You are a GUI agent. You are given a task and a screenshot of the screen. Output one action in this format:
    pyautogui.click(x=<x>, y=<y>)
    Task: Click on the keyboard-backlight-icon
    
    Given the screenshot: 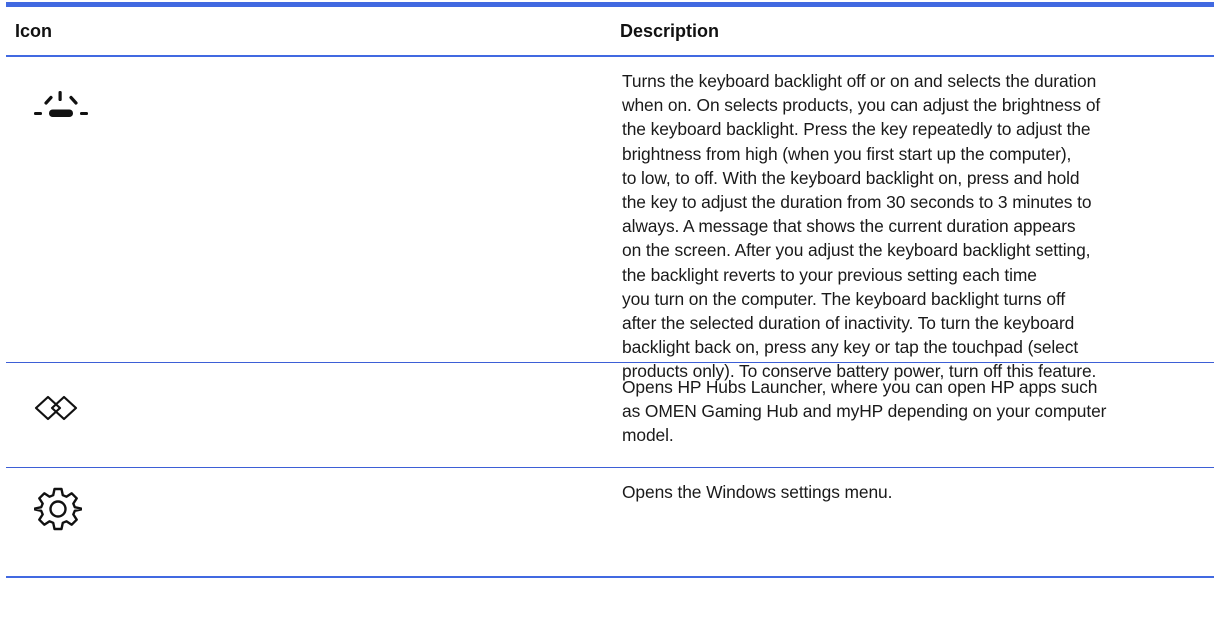 What is the action you would take?
    pyautogui.click(x=61, y=104)
    